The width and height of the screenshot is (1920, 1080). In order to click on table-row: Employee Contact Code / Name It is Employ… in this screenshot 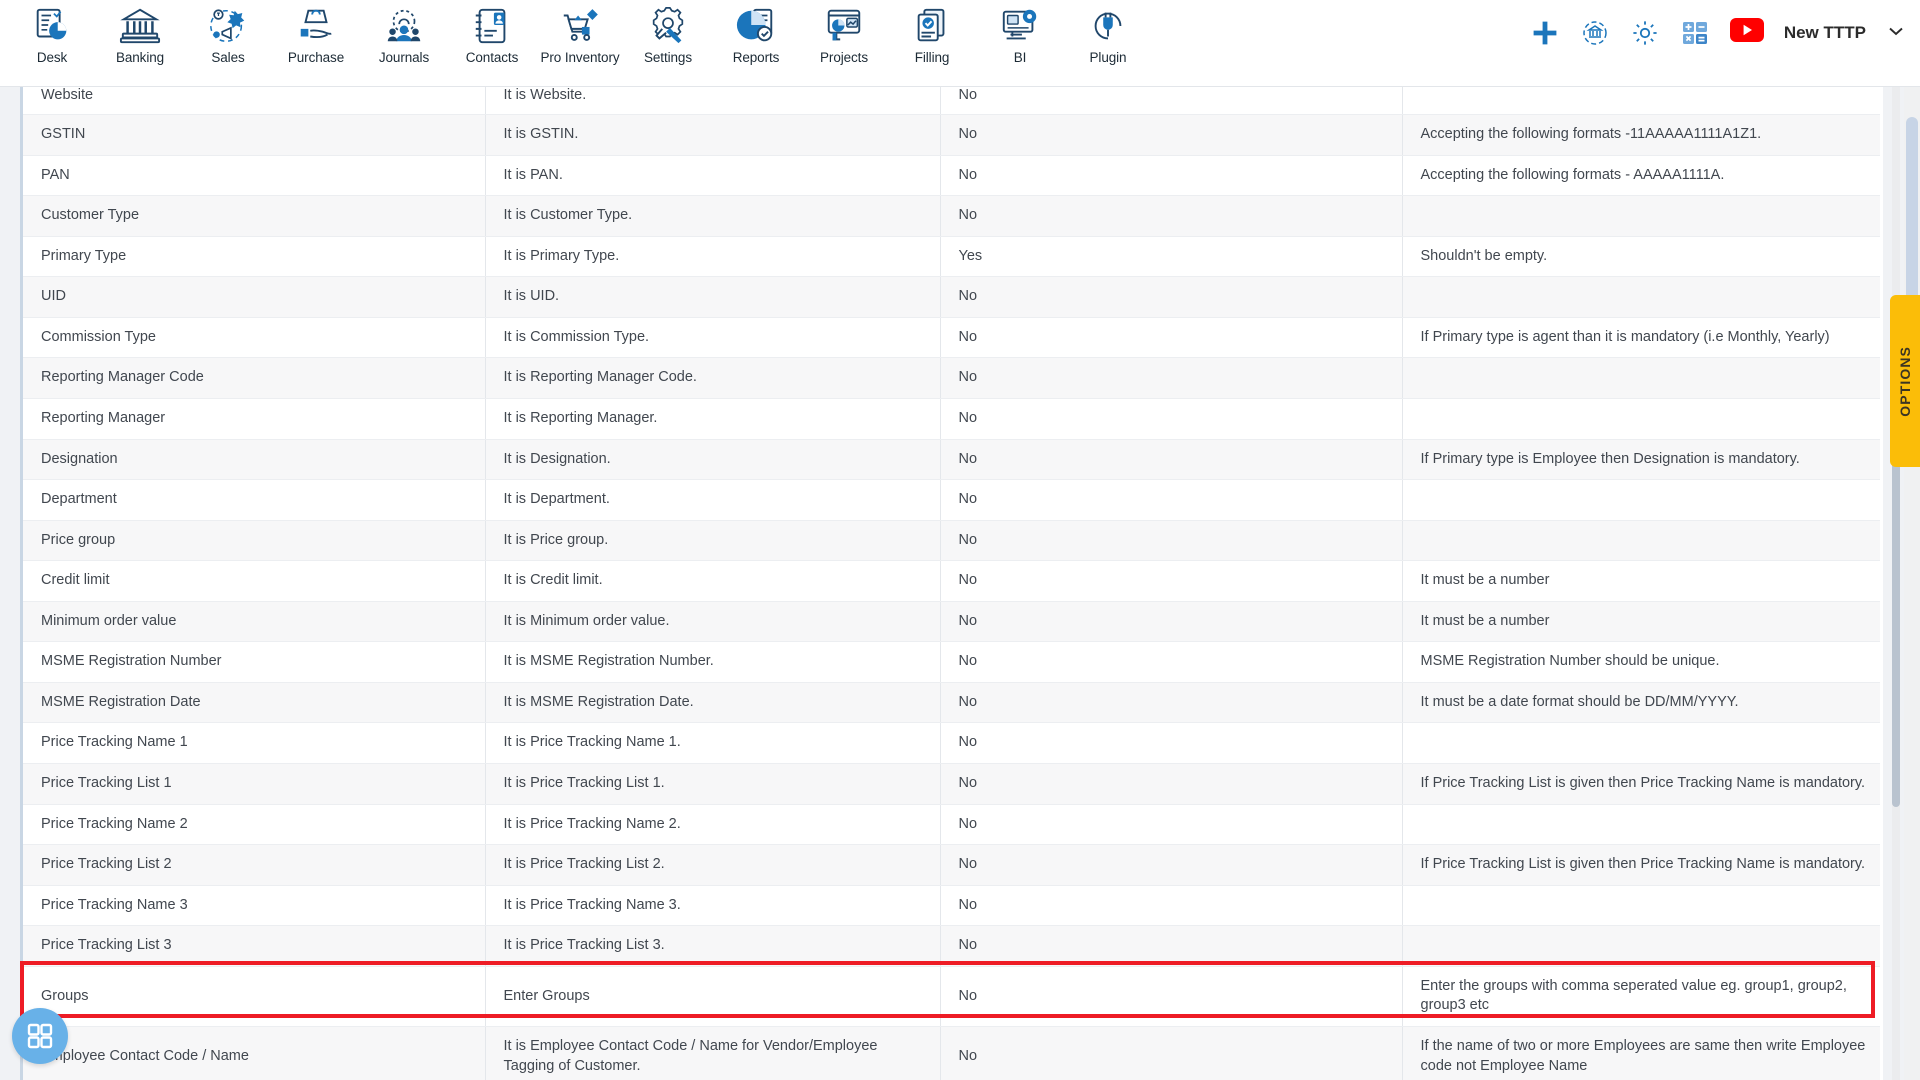, I will do `click(951, 1053)`.